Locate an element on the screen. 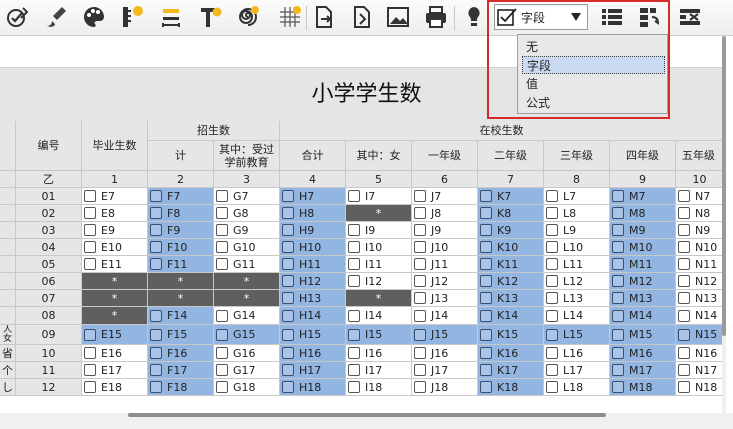 This screenshot has width=733, height=429. table-cell: H9 is located at coordinates (313, 230).